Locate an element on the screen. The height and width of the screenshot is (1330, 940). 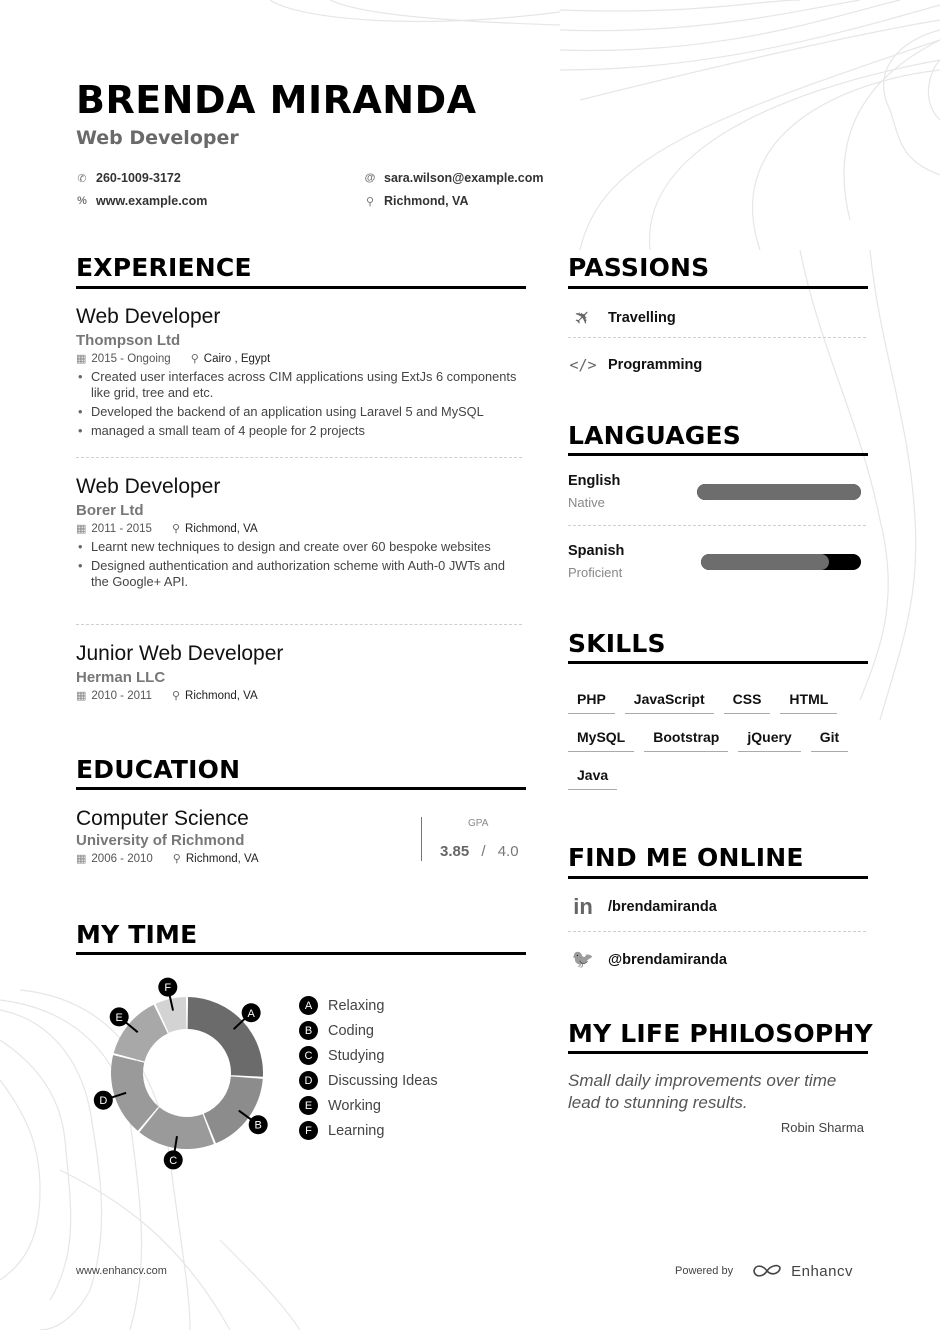
social-label: @brendamiranda is located at coordinates (667, 960).